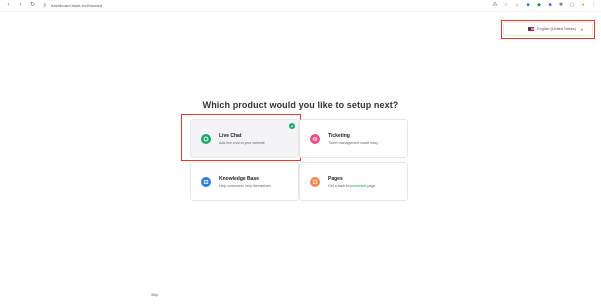 The height and width of the screenshot is (304, 601). I want to click on product-description: Get a tawk.to/yourbrand page, so click(351, 186).